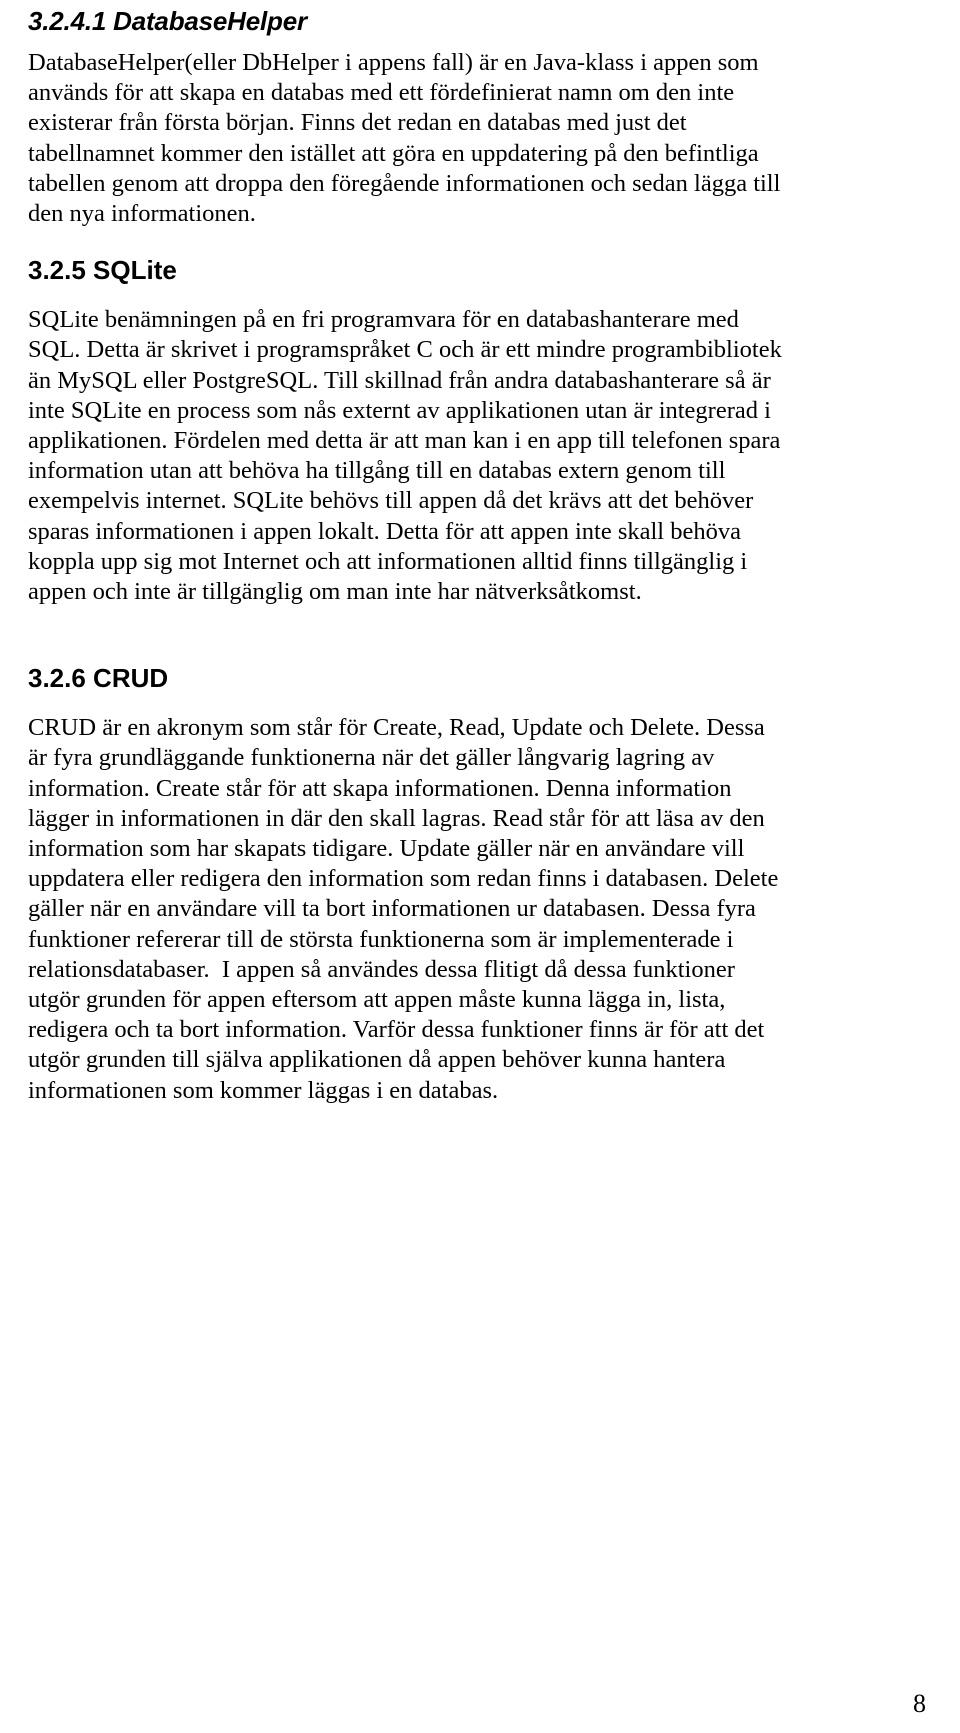  What do you see at coordinates (167, 21) in the screenshot?
I see `heading-databasehelper: 3.2.4.1 DatabaseHelper` at bounding box center [167, 21].